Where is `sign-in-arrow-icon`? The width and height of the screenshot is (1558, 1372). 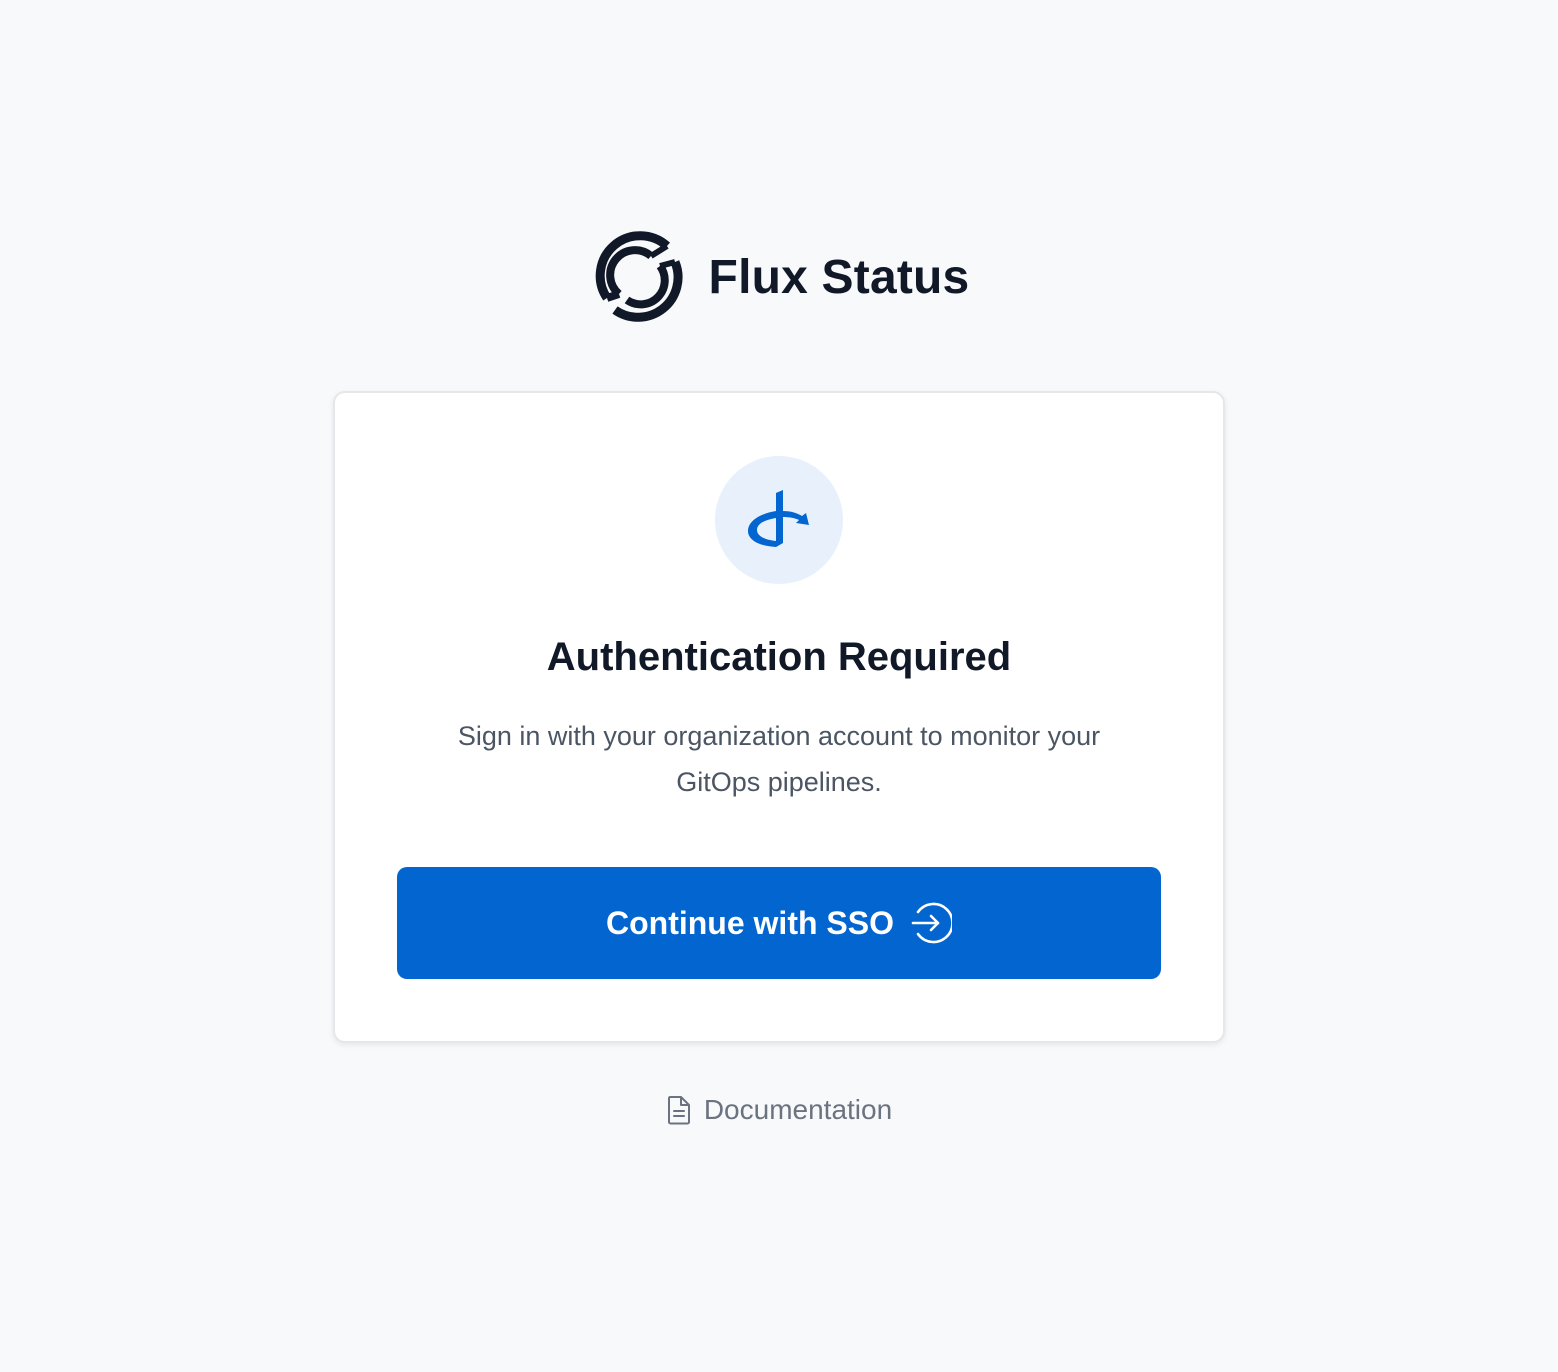 sign-in-arrow-icon is located at coordinates (931, 923).